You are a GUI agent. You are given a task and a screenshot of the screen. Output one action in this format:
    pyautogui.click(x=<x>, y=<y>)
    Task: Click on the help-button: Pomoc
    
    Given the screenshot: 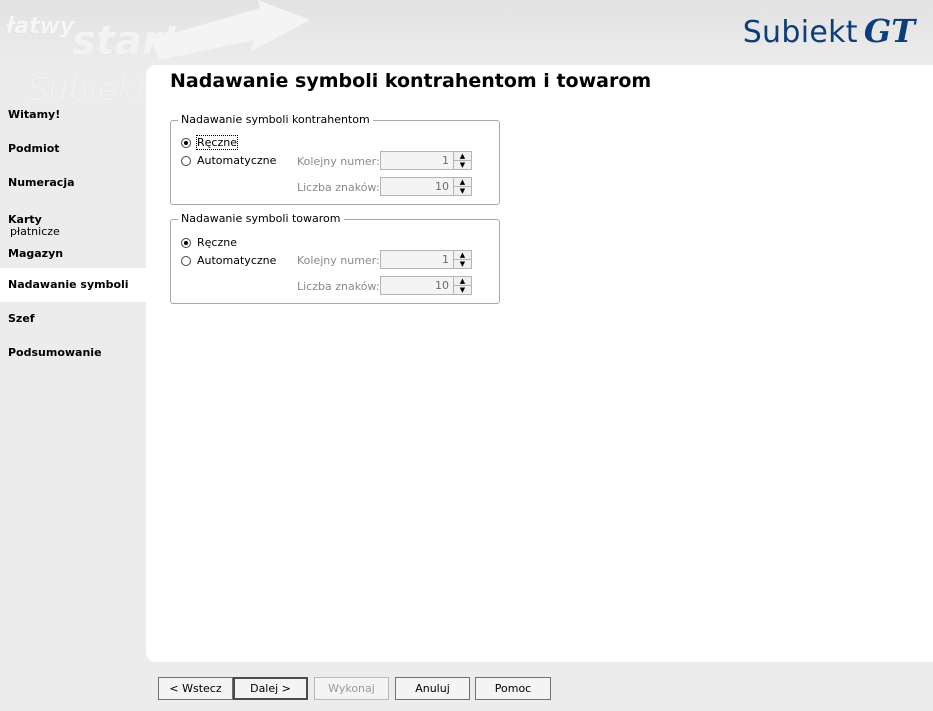 What is the action you would take?
    pyautogui.click(x=513, y=688)
    